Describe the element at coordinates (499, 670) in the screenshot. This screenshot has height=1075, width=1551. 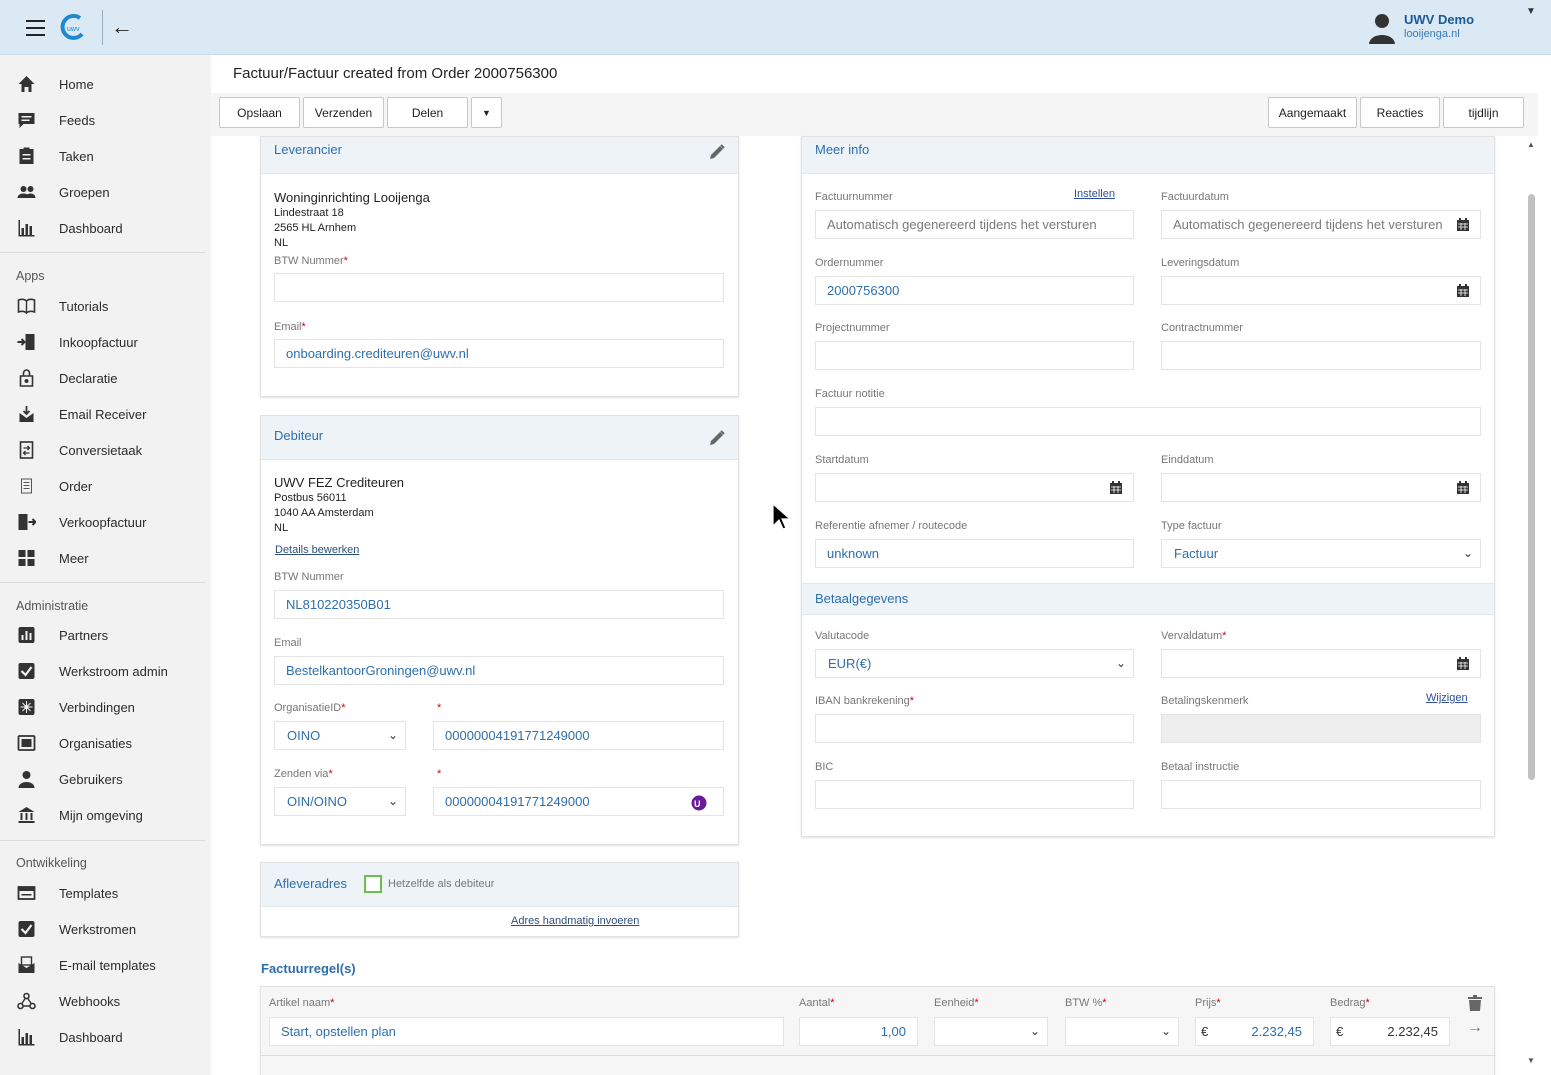
I see `email-input: BestelkantoorGroningen@uwv.nl` at that location.